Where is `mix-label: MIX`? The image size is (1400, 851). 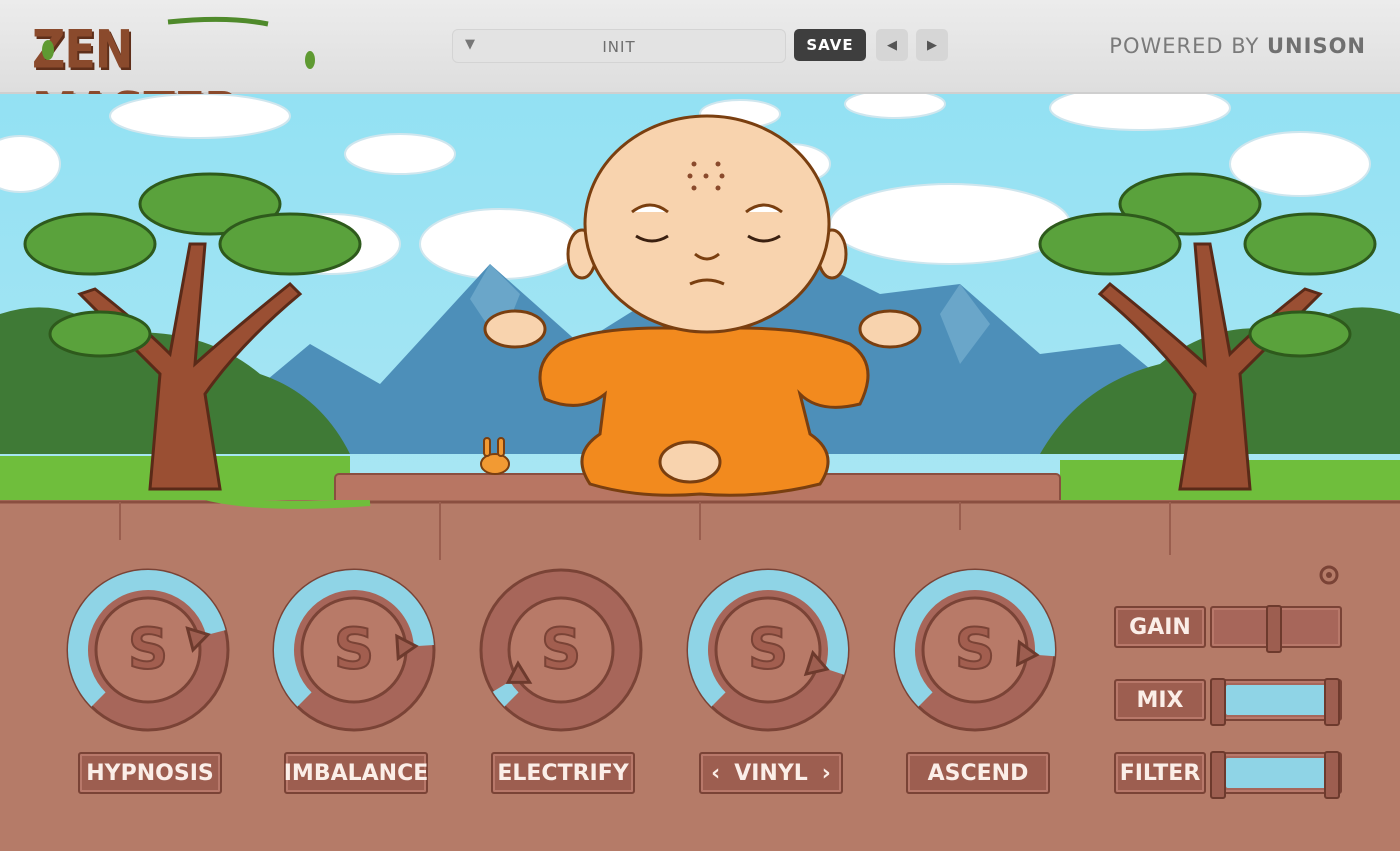 mix-label: MIX is located at coordinates (1160, 700).